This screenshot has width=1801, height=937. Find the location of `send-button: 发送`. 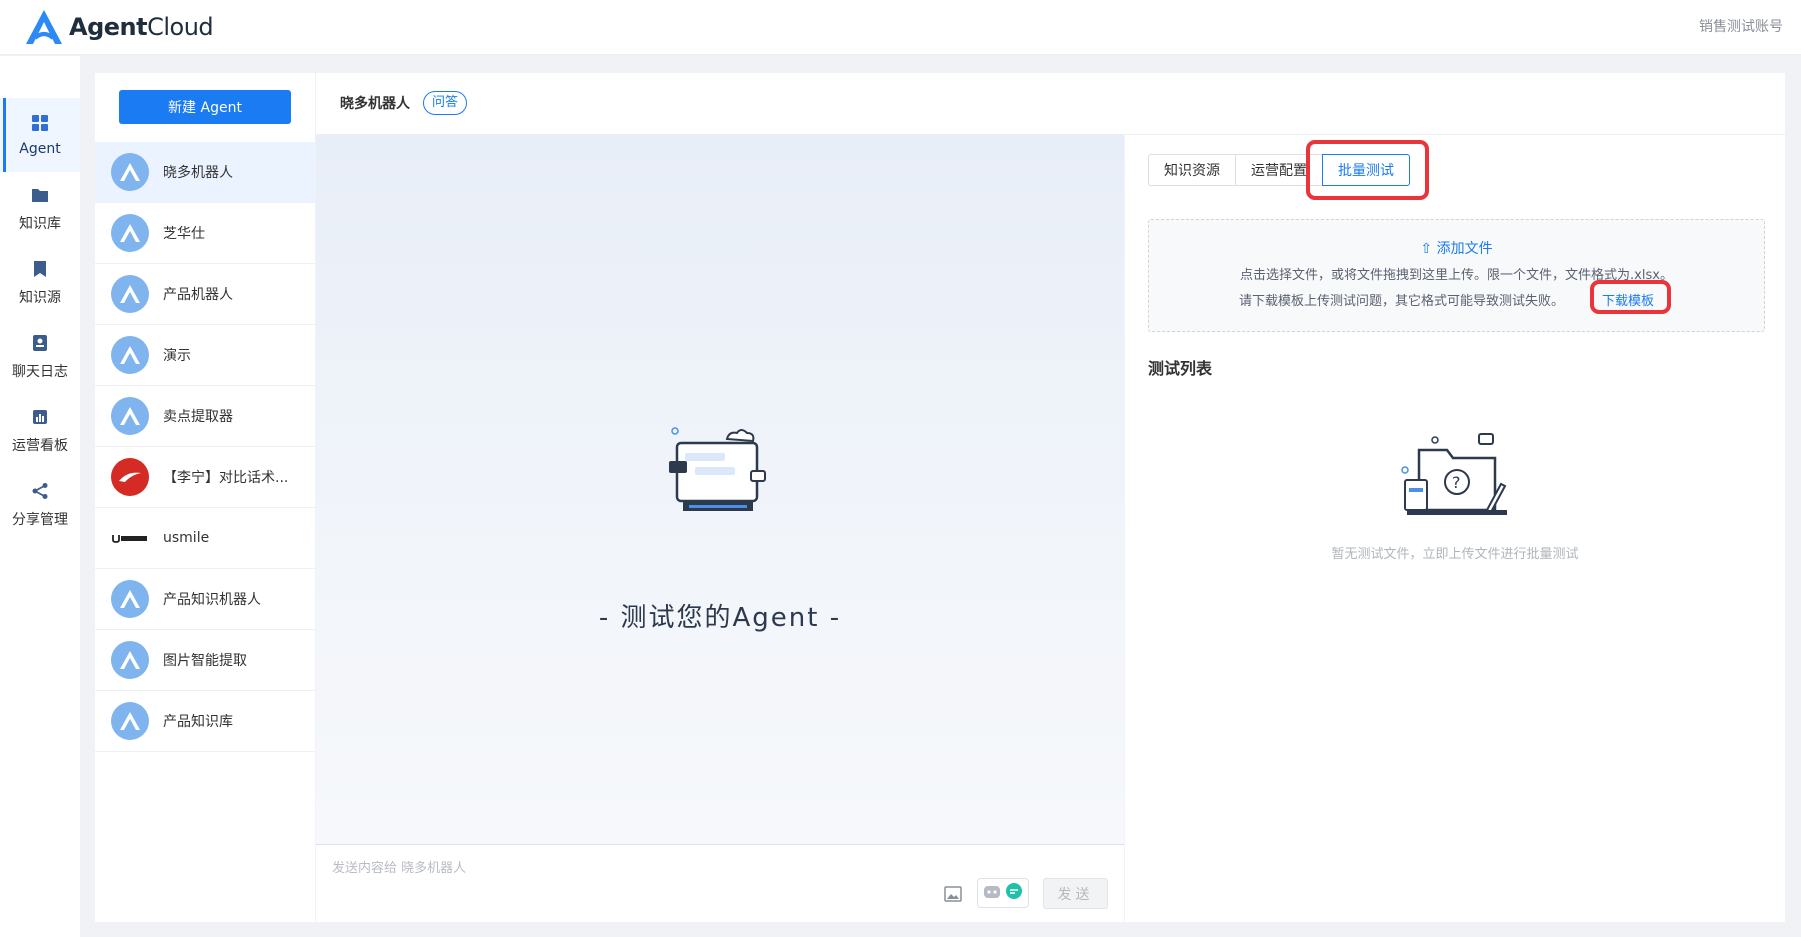

send-button: 发送 is located at coordinates (1075, 893).